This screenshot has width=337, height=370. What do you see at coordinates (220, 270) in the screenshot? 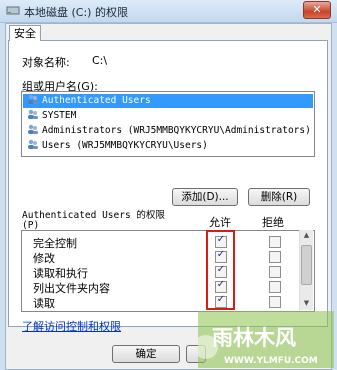
I see `highlight-box` at bounding box center [220, 270].